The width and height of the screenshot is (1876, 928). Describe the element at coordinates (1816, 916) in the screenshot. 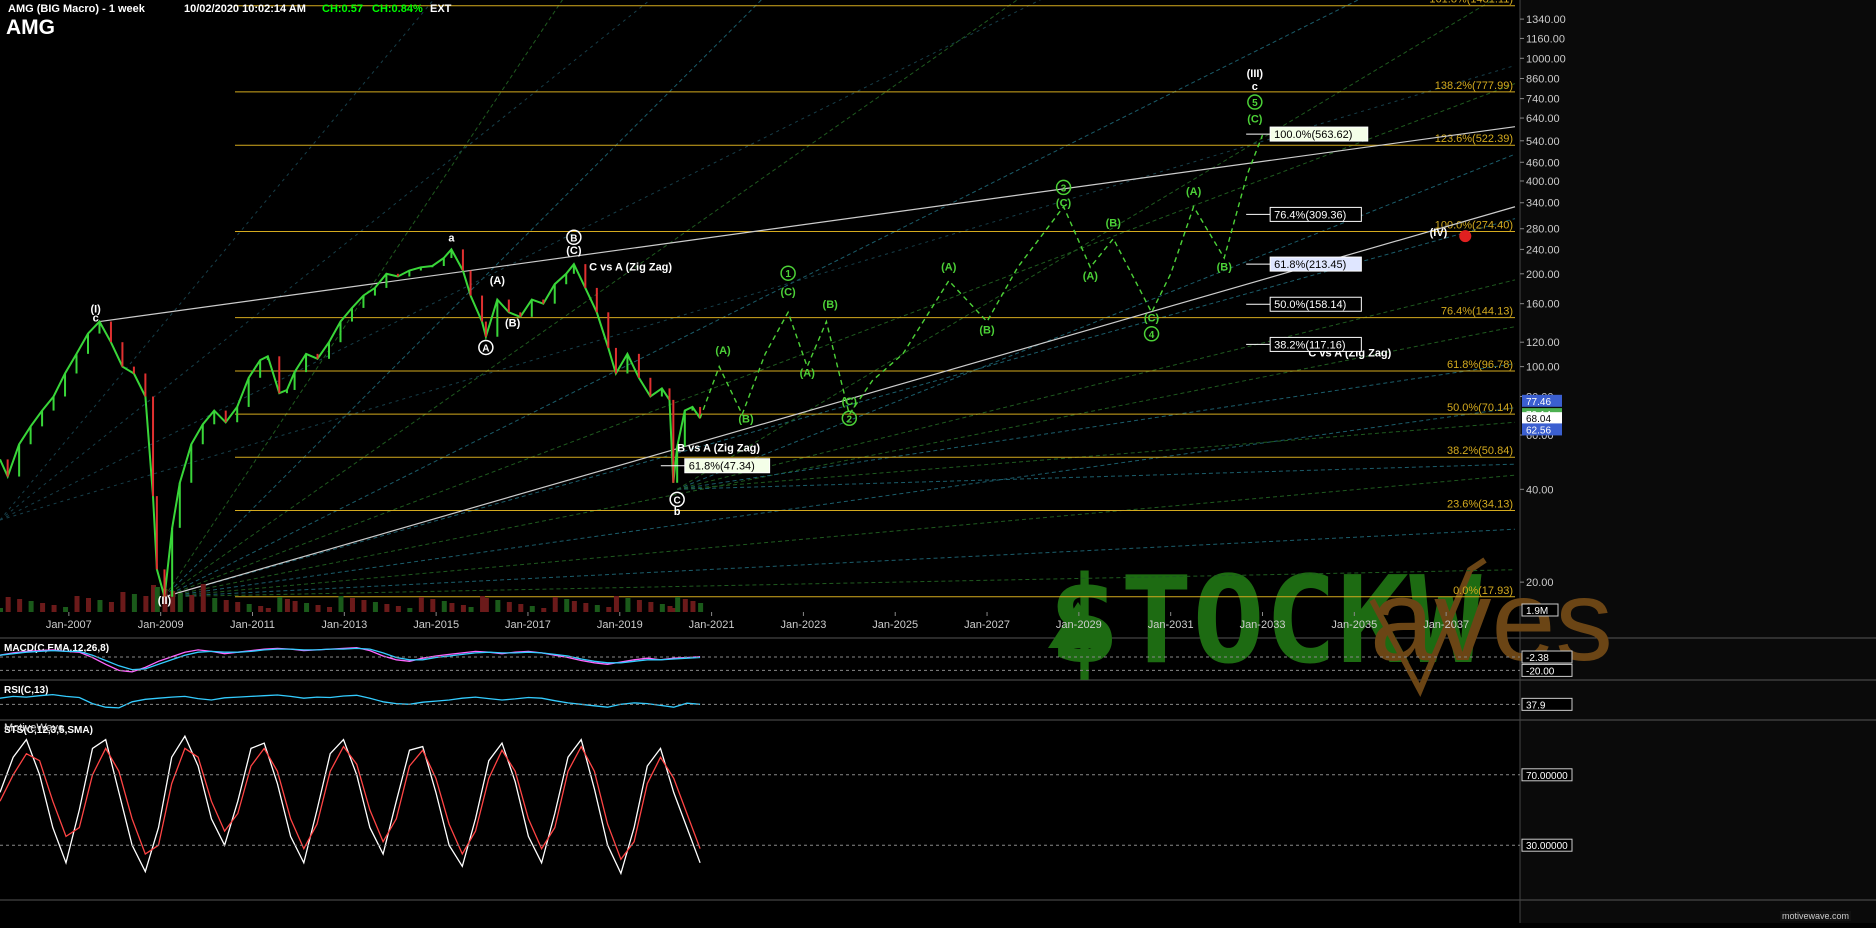

I see `footer-watermark: motivewave.com` at that location.